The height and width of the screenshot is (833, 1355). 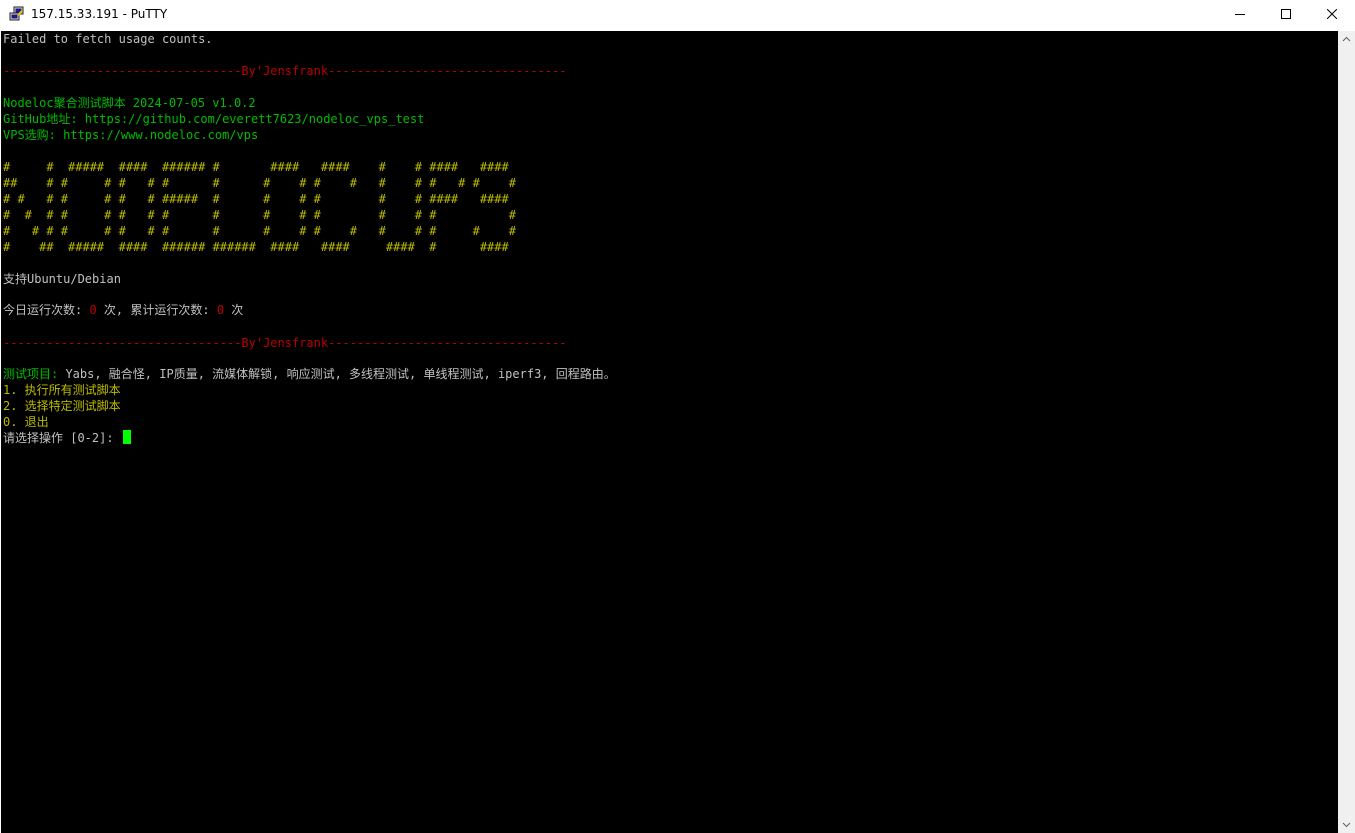 I want to click on close-icon, so click(x=1332, y=14).